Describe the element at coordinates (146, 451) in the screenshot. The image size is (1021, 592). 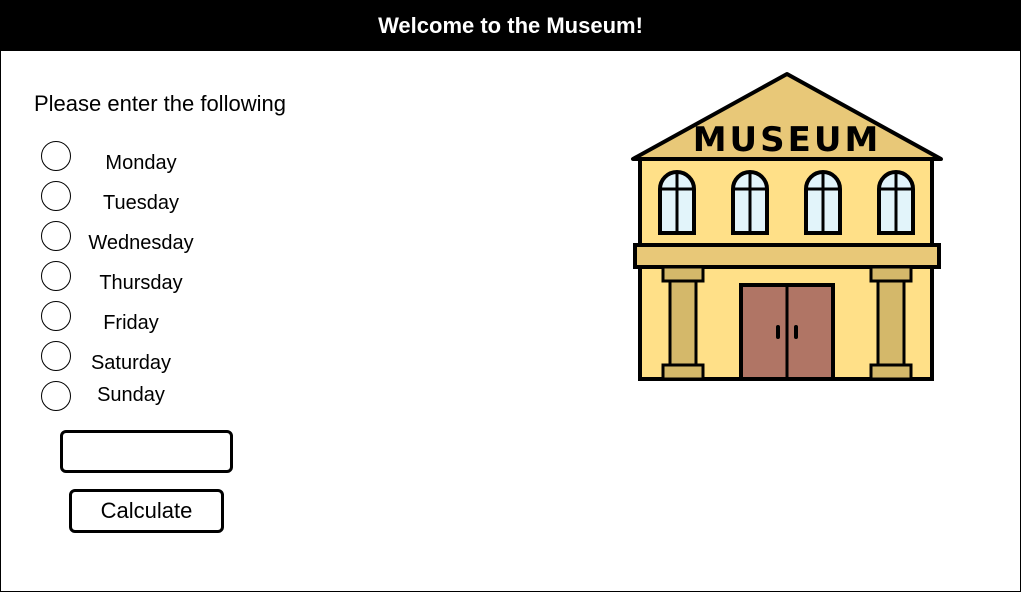
I see `result-input` at that location.